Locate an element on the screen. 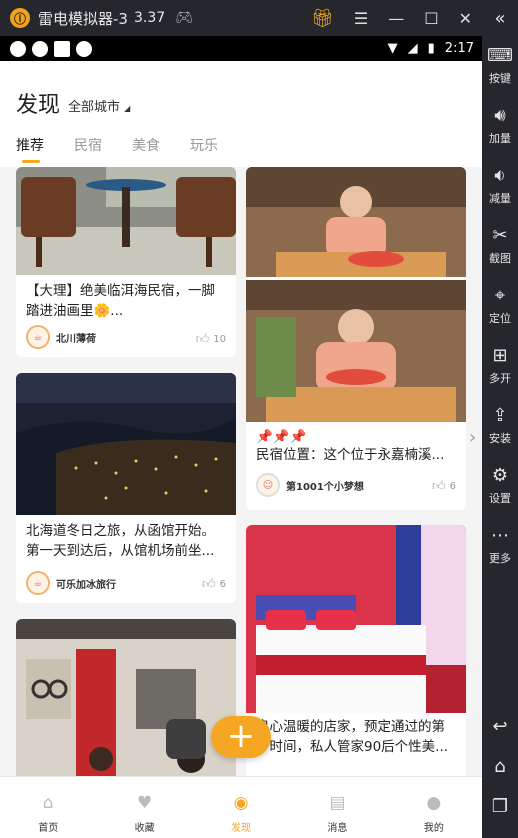 This screenshot has height=838, width=518. close-icon: ✕ is located at coordinates (465, 18).